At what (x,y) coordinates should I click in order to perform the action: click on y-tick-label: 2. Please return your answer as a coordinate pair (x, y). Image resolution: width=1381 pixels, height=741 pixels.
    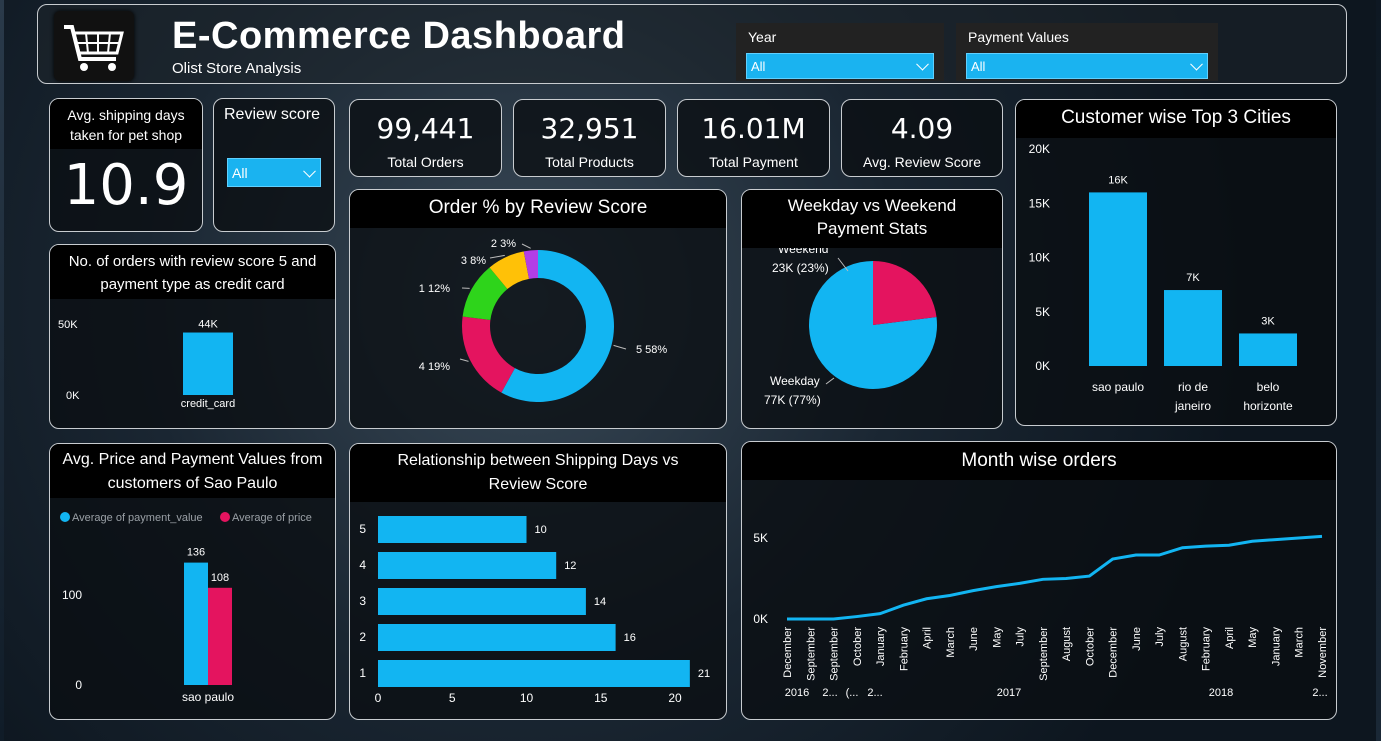
    Looking at the image, I should click on (362, 637).